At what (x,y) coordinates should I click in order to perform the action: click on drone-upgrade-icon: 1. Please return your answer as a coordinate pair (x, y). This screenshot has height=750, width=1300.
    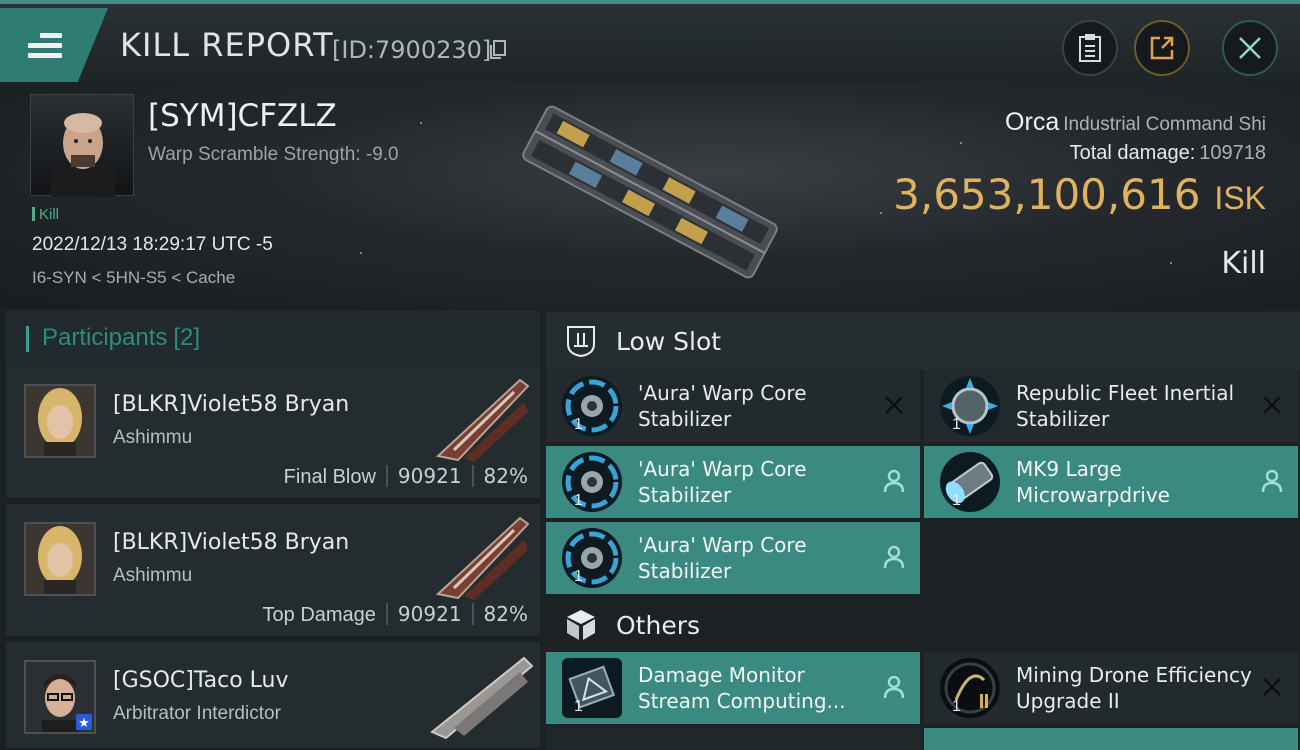
    Looking at the image, I should click on (970, 688).